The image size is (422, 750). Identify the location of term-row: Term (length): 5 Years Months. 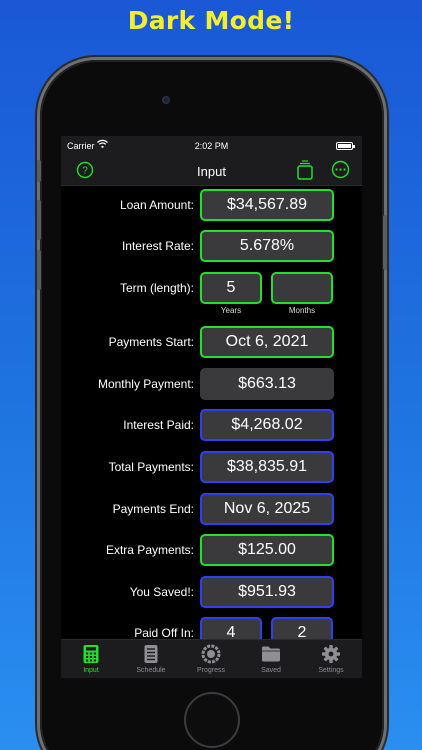
(211, 293).